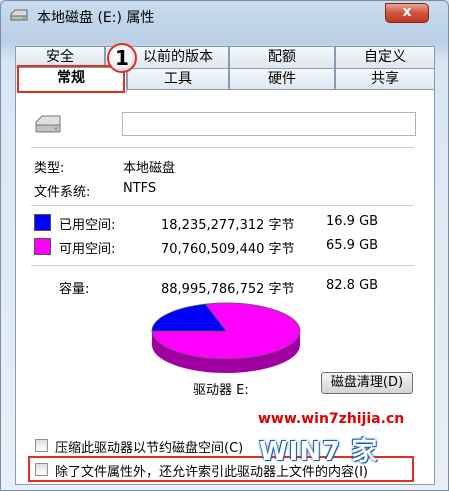  I want to click on used-space-label: 已用空间:, so click(87, 225).